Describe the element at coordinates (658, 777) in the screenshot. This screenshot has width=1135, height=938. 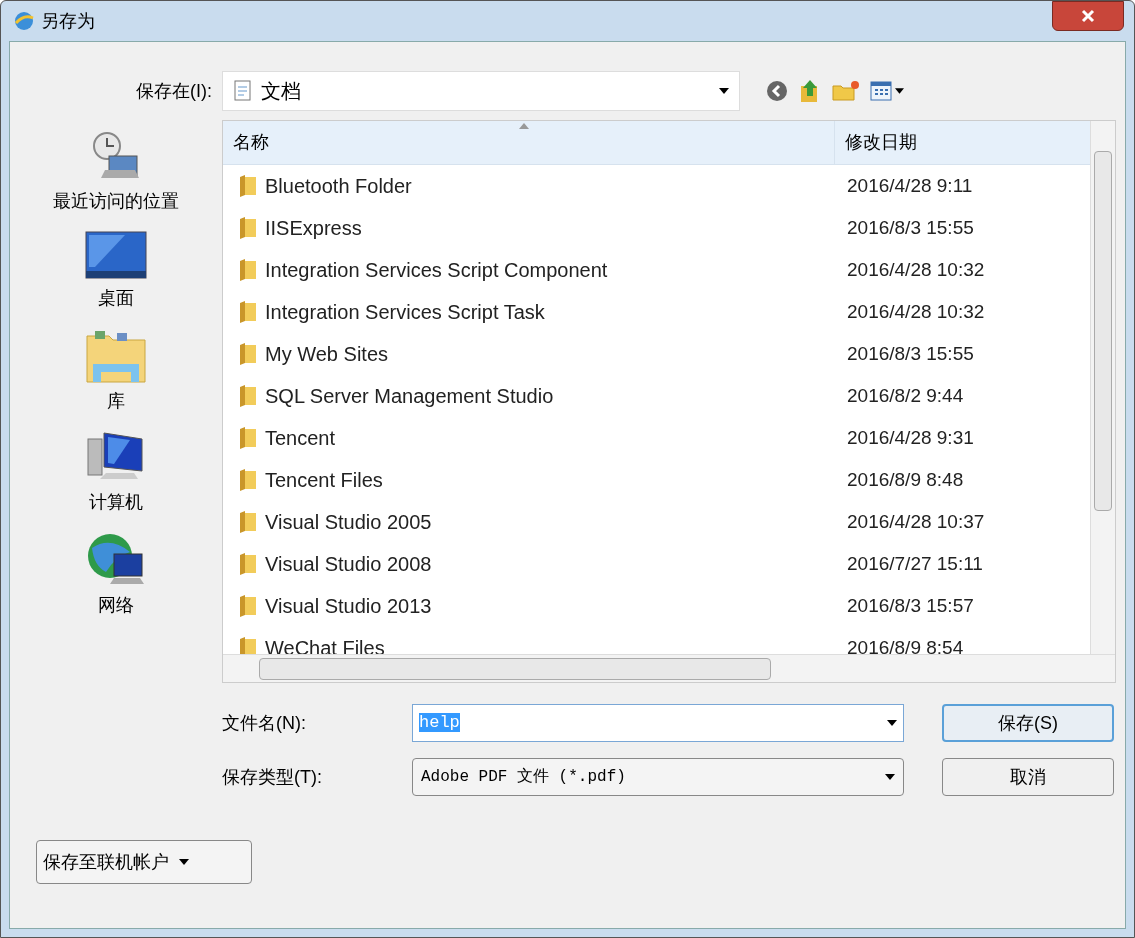
I see `file-type-dropdown: Adobe PDF 文件 (*.pdf)` at that location.